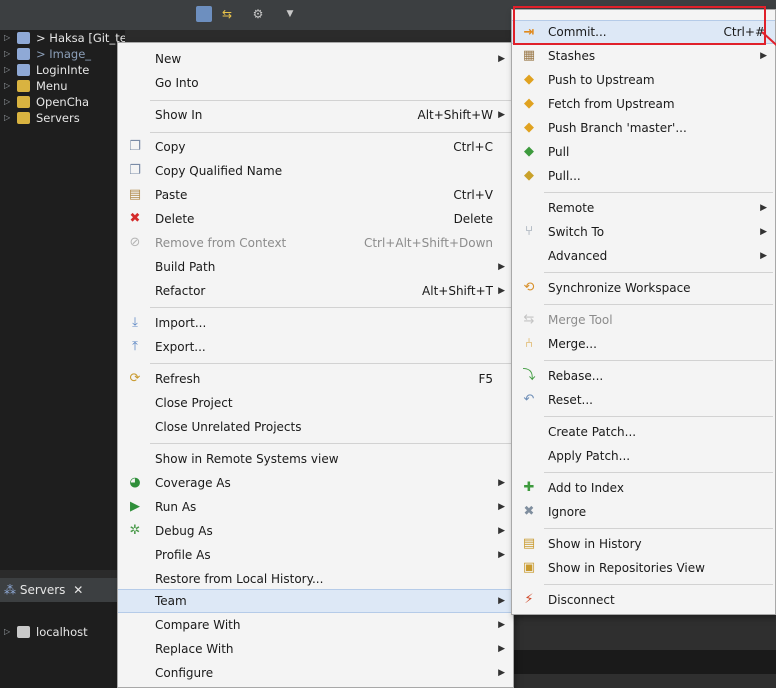 The width and height of the screenshot is (776, 688). What do you see at coordinates (315, 459) in the screenshot?
I see `menu-item-show-in-remote-systems: Show in Remote Systems view` at bounding box center [315, 459].